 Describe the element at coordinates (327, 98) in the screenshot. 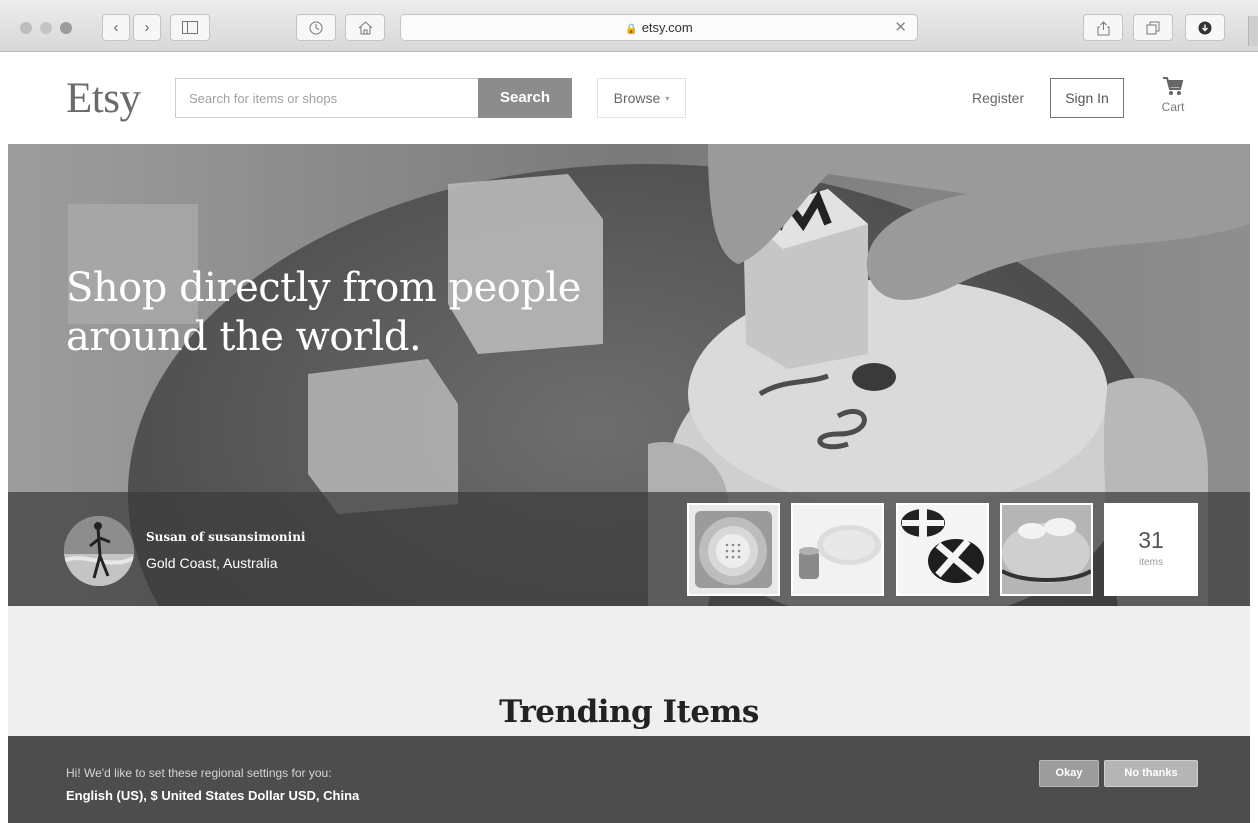

I see `search-input` at that location.